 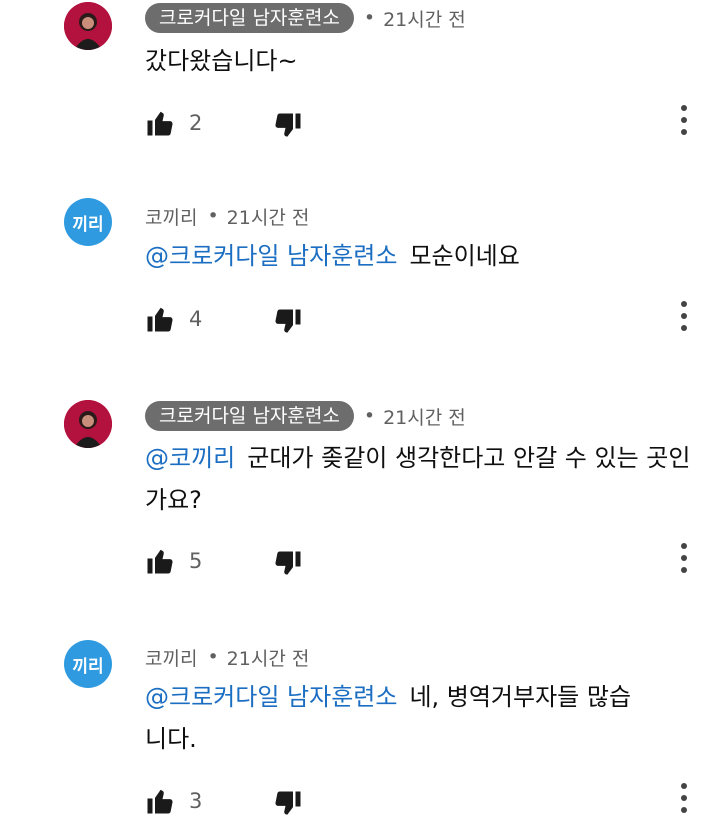 I want to click on comment-text: @크로커다일 남자훈련소 네, 병역거부자들 많습니다., so click(x=395, y=718).